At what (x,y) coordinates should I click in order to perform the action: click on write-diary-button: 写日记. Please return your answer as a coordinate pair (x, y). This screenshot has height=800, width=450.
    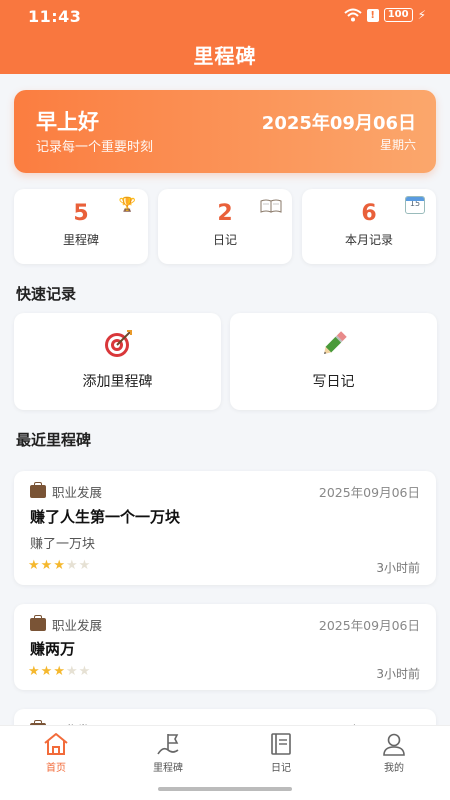
    Looking at the image, I should click on (333, 361).